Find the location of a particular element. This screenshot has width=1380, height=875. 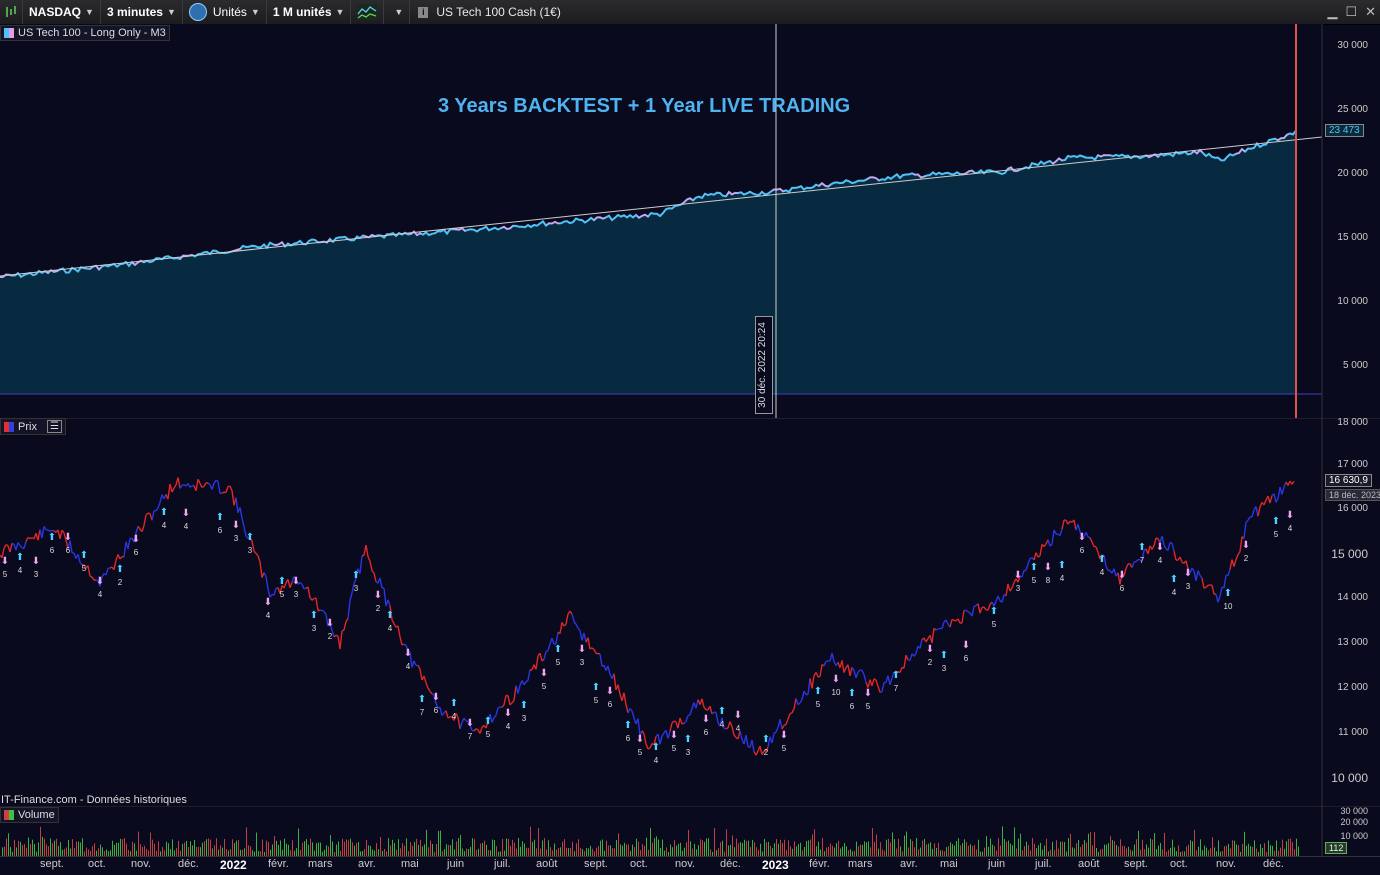

price-y-tick: 18 000 is located at coordinates (1352, 422).